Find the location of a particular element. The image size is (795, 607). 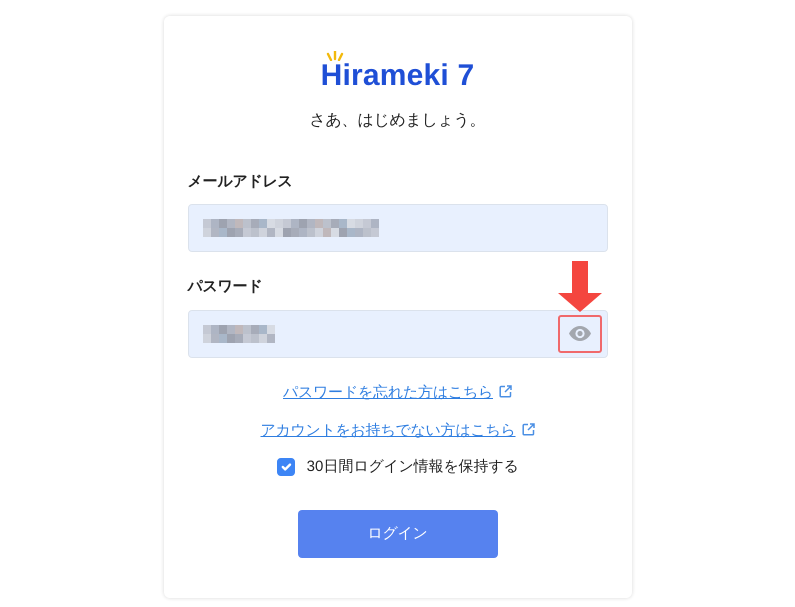

logo-text: Hirameki 7 is located at coordinates (397, 75).